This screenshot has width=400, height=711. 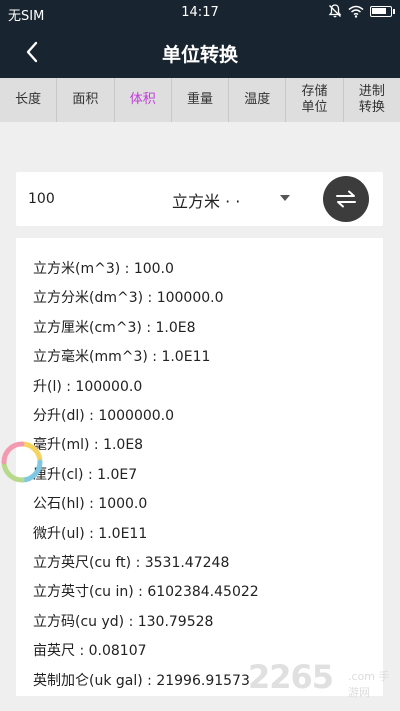 I want to click on value-input, so click(x=88, y=199).